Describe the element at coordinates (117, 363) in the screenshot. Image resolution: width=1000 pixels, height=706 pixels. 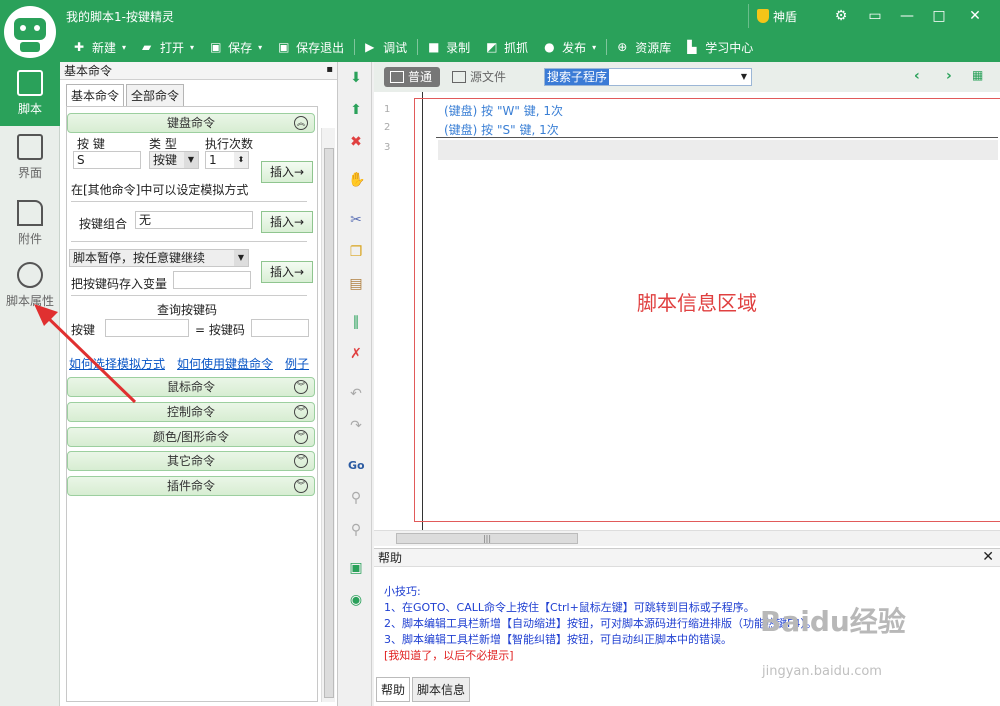
I see `link-mode: 如何选择模拟方式` at that location.